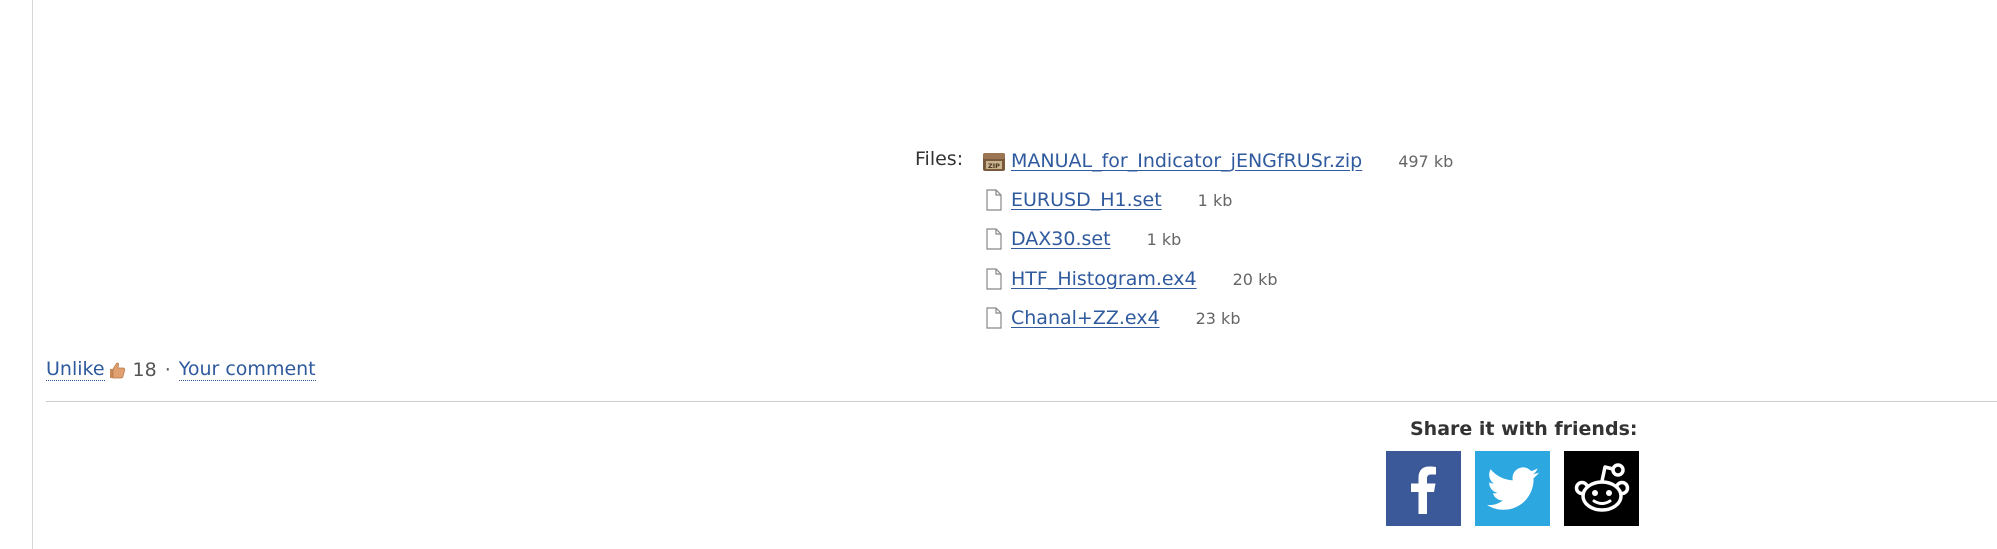 This screenshot has height=549, width=1997. Describe the element at coordinates (994, 166) in the screenshot. I see `svg-text: ZIP` at that location.